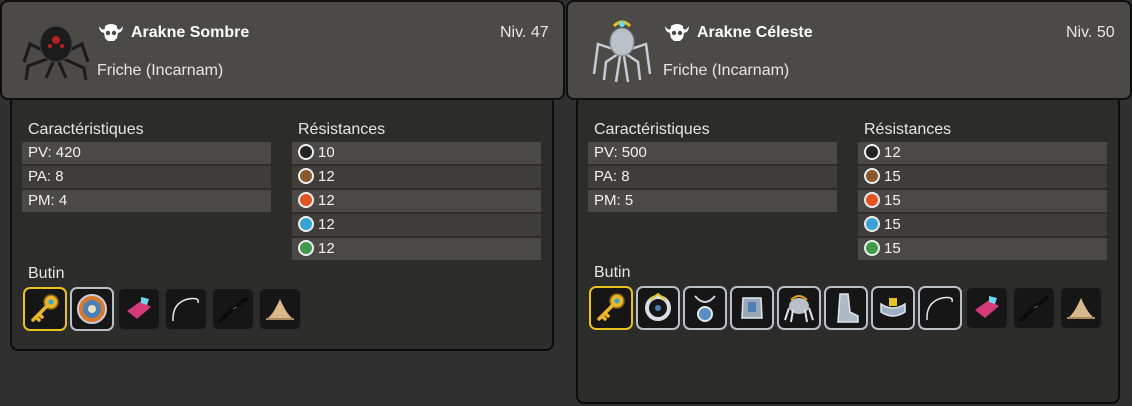 Image resolution: width=1132 pixels, height=406 pixels. I want to click on stat-row: PV: 500, so click(712, 153).